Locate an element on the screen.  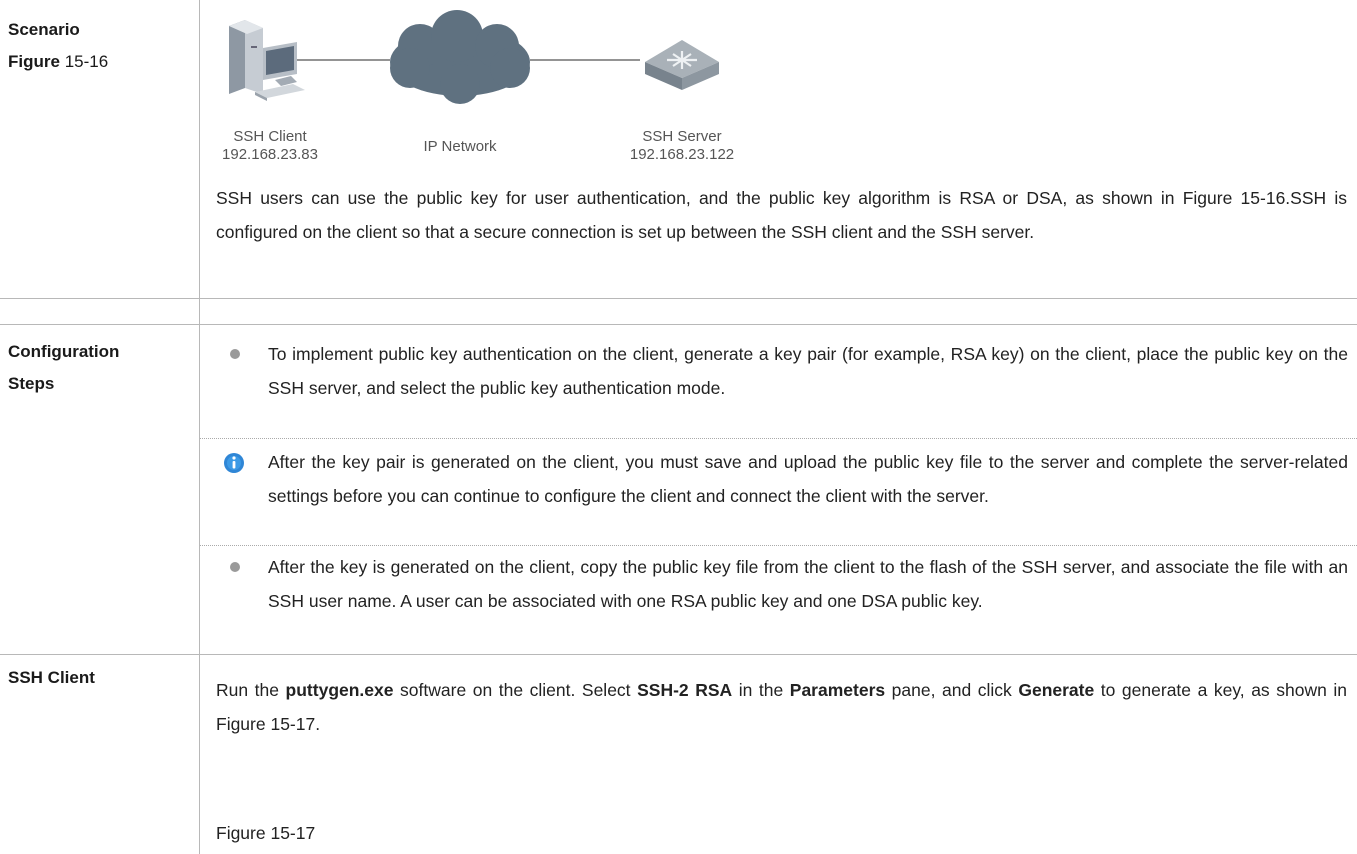
text-run: Run the is located at coordinates (251, 690).